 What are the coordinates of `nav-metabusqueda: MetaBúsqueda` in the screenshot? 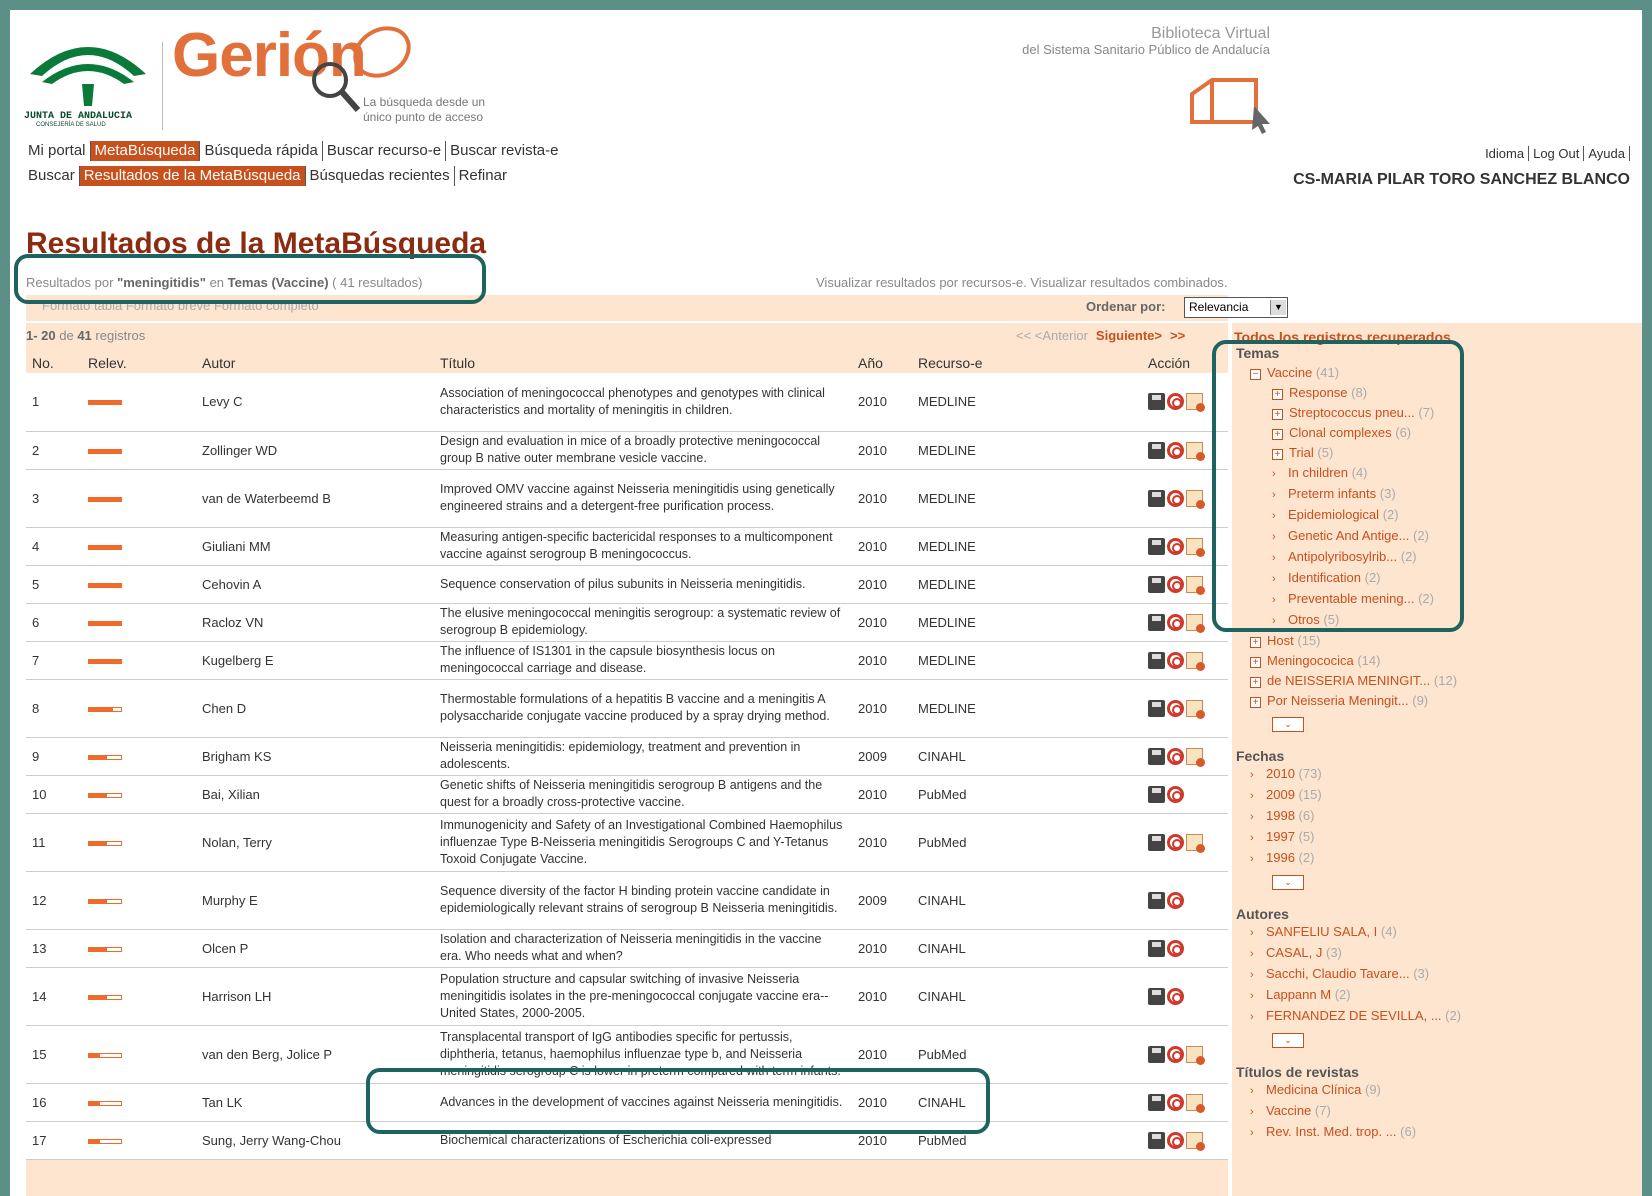 It's located at (145, 151).